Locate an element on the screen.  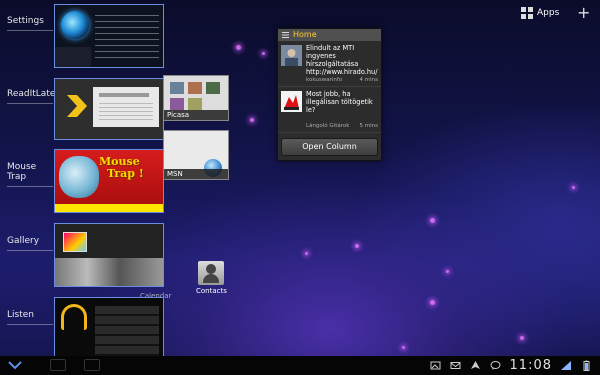
mousetrap-title-line2: Trap ! is located at coordinates (125, 173).